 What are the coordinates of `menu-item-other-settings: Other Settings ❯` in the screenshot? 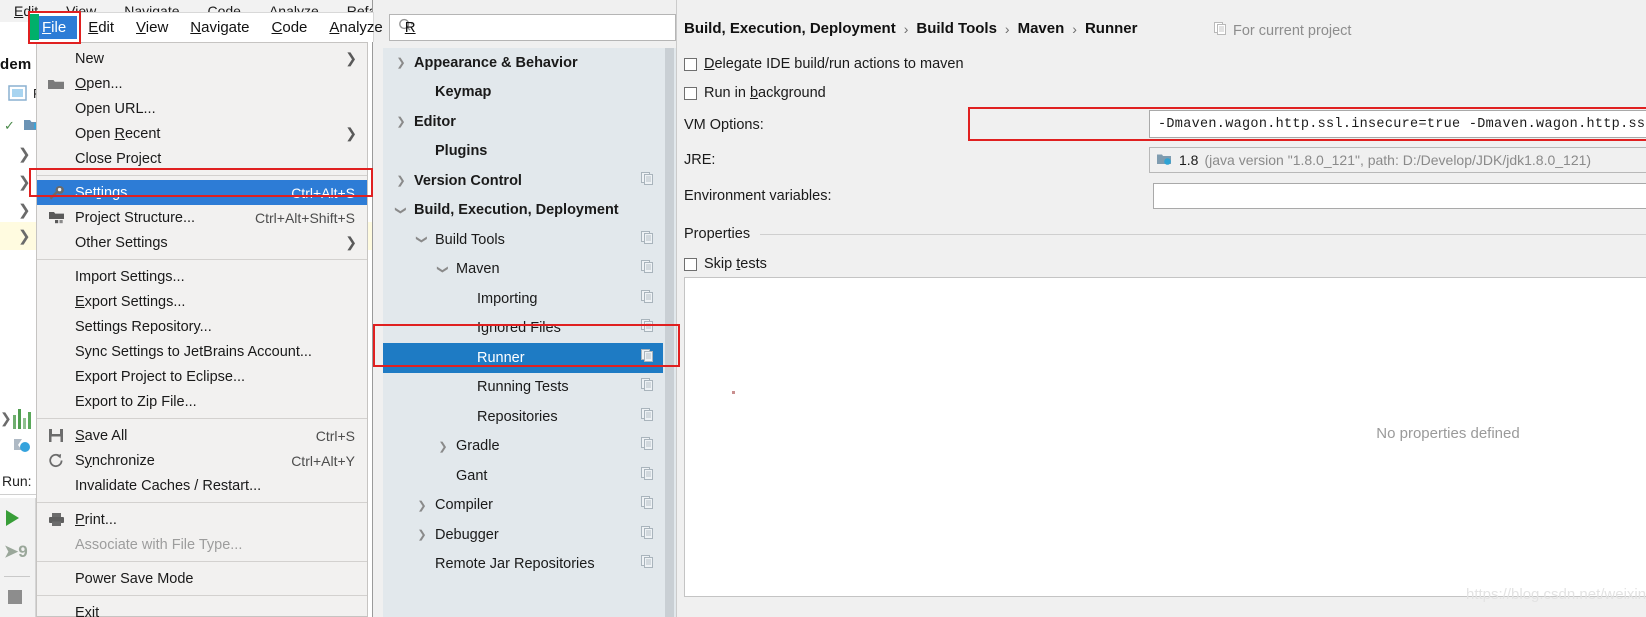 It's located at (202, 242).